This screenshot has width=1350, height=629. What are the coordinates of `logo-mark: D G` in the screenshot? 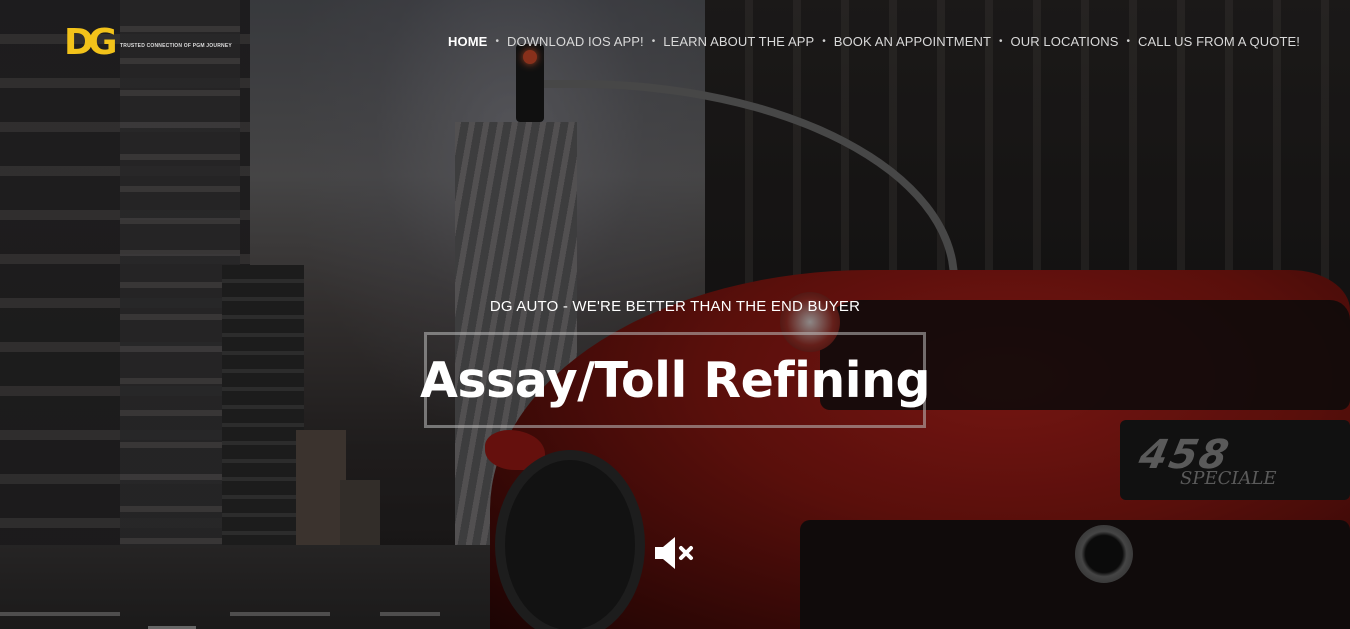 It's located at (91, 42).